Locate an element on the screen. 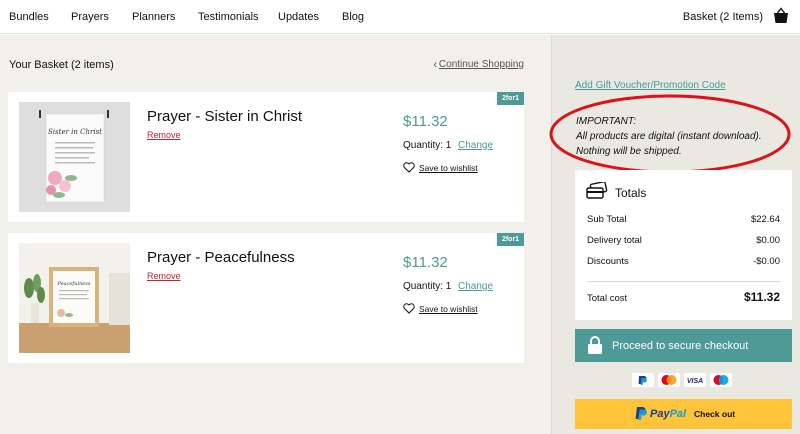  product-image-title: Peacefulness is located at coordinates (74, 284).